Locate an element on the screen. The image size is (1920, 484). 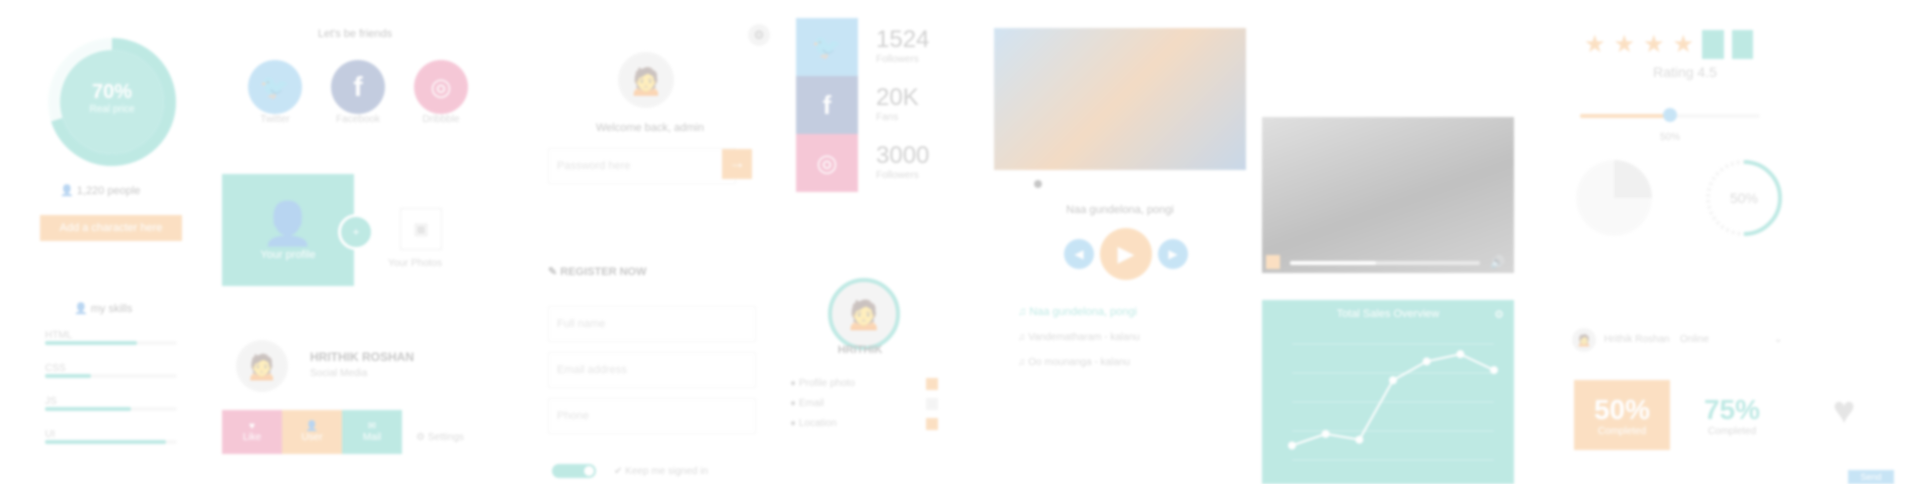
skill-label: CSS is located at coordinates (55, 368).